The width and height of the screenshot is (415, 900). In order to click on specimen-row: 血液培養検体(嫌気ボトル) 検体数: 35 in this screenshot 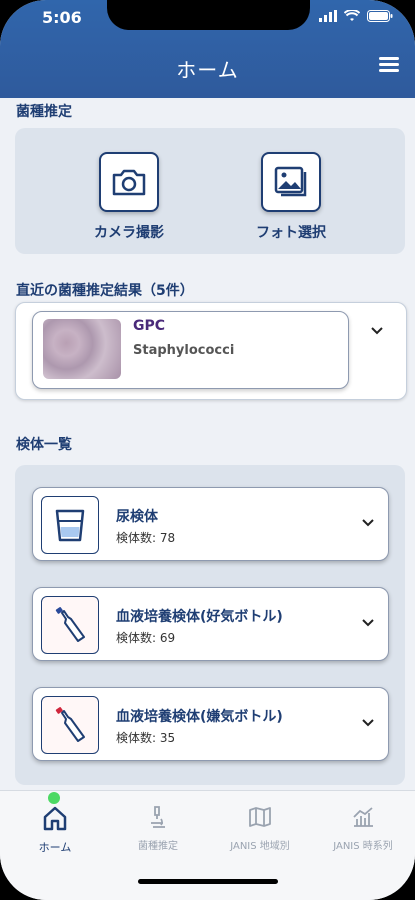, I will do `click(210, 724)`.